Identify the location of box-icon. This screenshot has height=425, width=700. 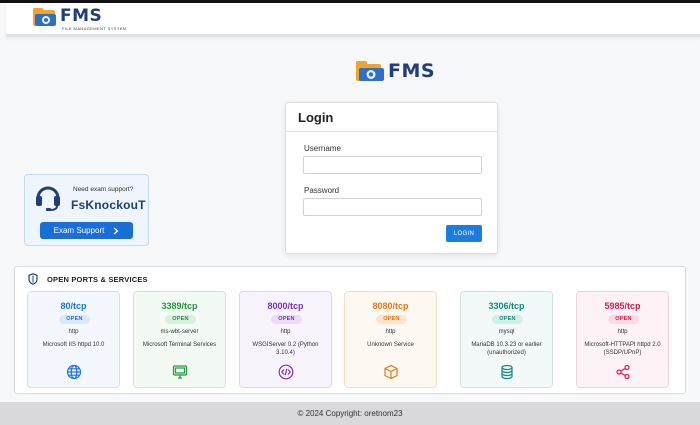
(391, 372).